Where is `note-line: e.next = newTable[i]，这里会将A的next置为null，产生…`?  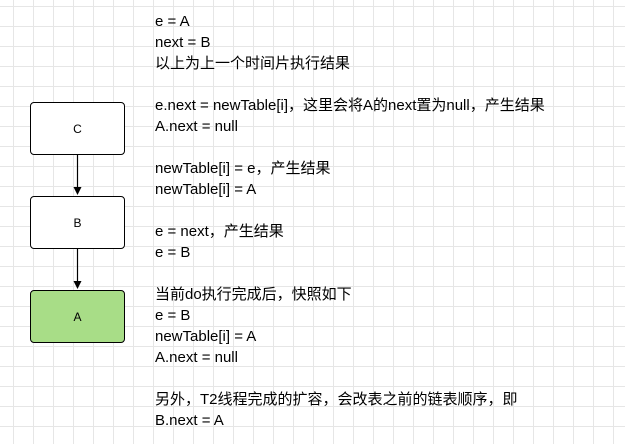 note-line: e.next = newTable[i]，这里会将A的next置为null，产生… is located at coordinates (350, 105).